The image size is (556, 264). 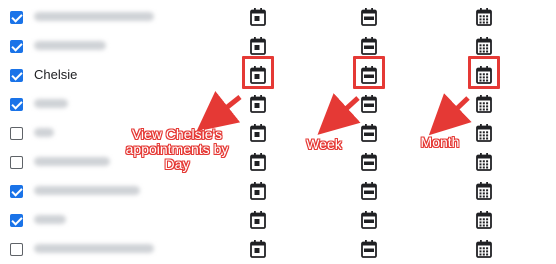 What do you see at coordinates (219, 111) in the screenshot?
I see `day-arrow` at bounding box center [219, 111].